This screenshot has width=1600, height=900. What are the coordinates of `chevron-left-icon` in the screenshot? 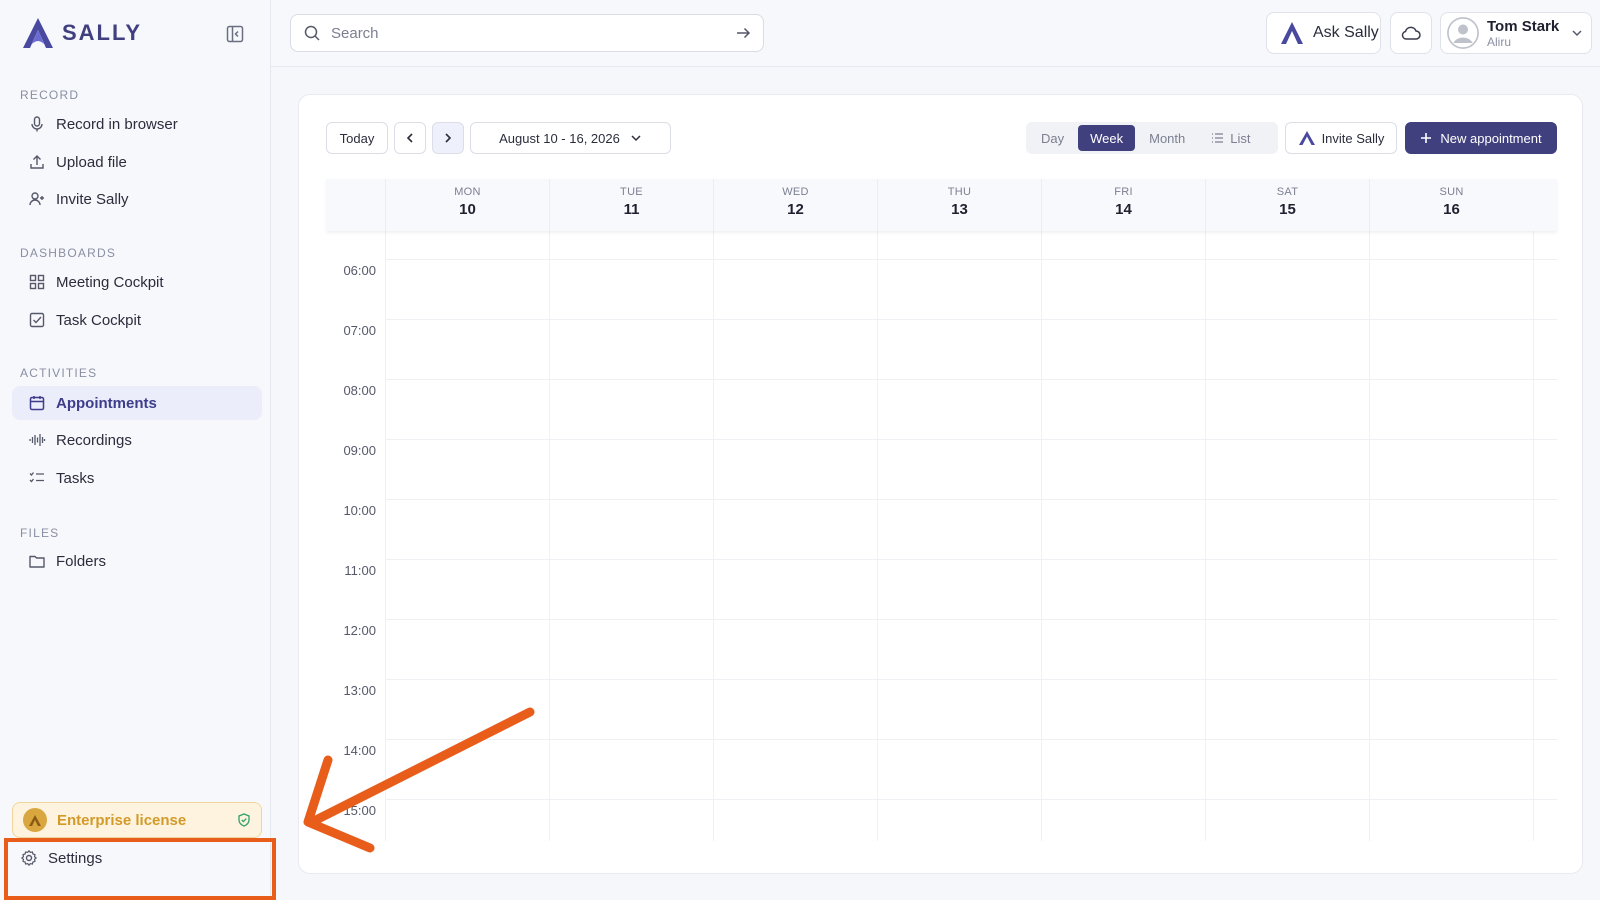 It's located at (409, 138).